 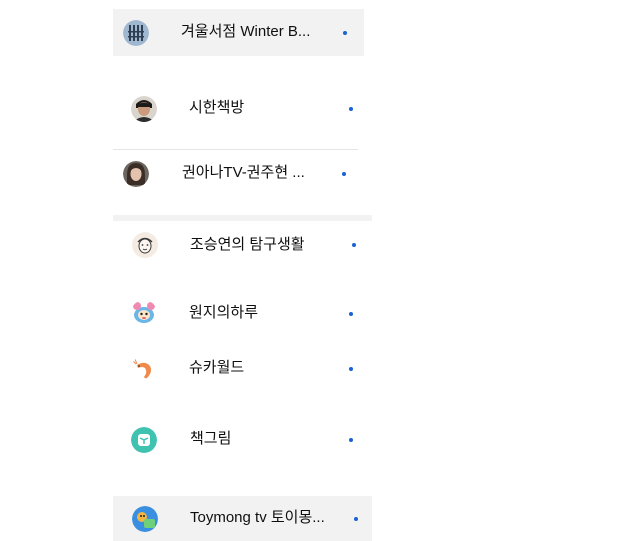 What do you see at coordinates (145, 245) in the screenshot?
I see `drawn-face-avatar-icon` at bounding box center [145, 245].